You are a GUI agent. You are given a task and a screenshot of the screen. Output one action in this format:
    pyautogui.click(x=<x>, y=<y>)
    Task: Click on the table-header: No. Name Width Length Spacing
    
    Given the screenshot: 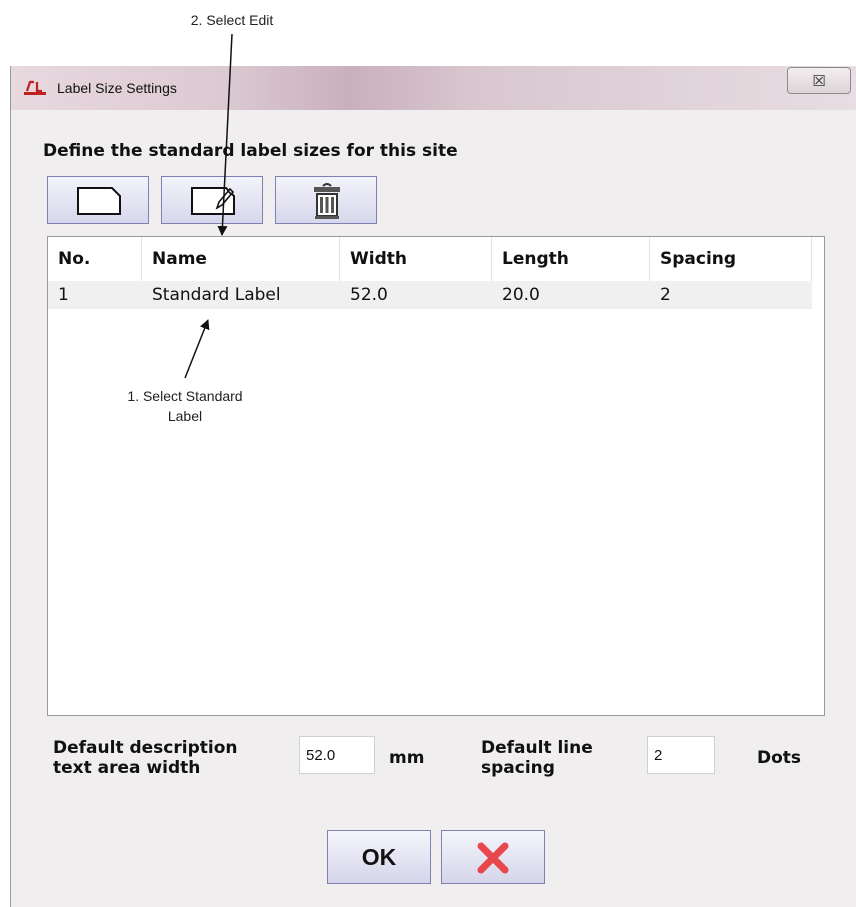 What is the action you would take?
    pyautogui.click(x=436, y=259)
    